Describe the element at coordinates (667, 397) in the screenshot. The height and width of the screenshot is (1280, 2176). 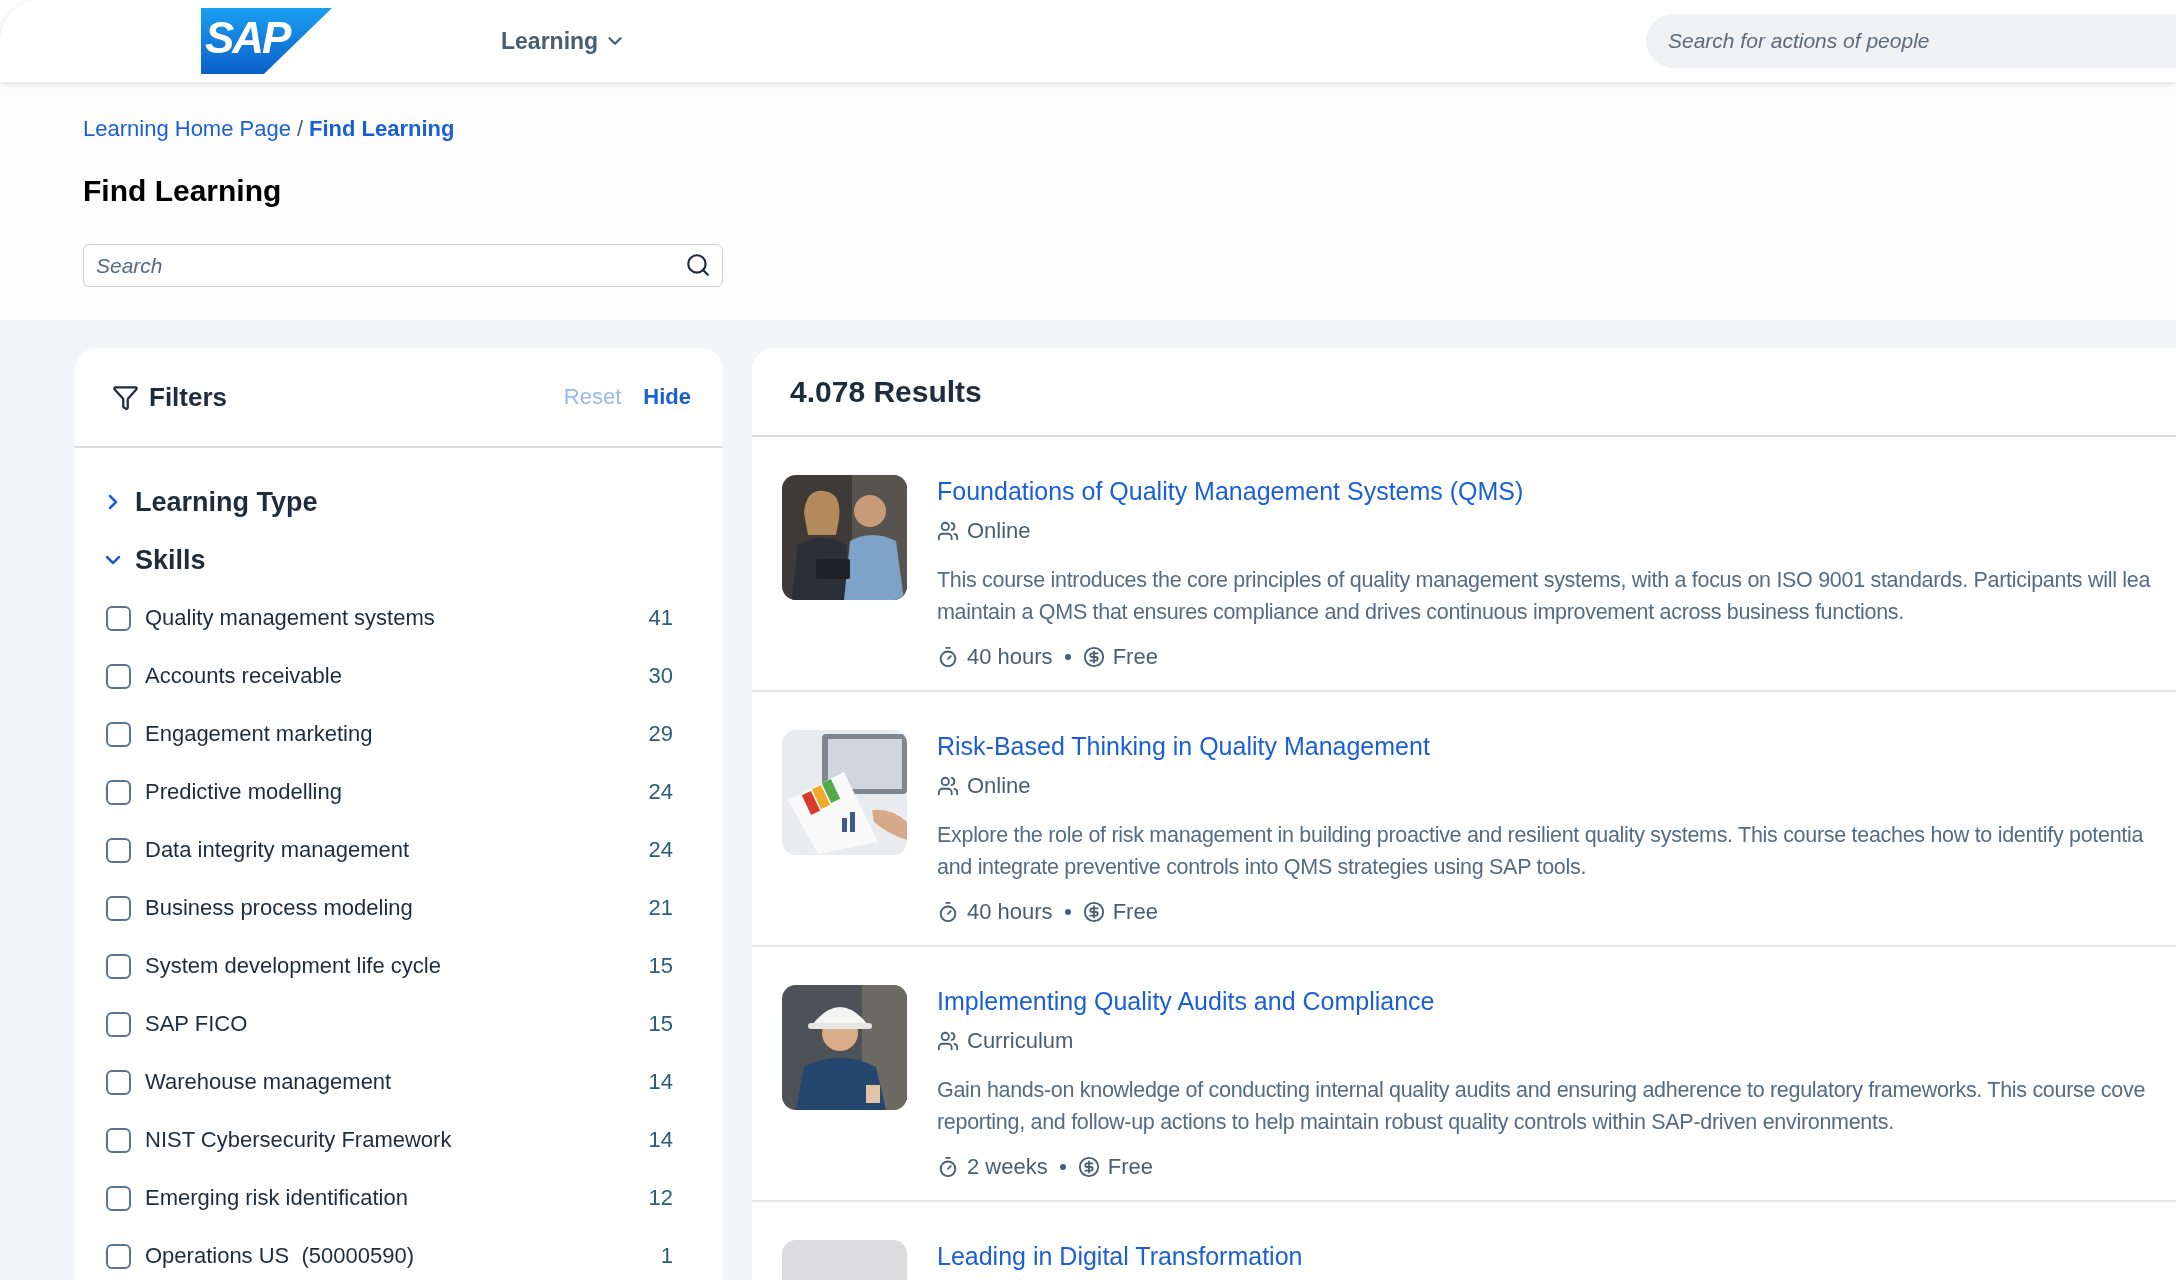
I see `hide-button: Hide` at that location.